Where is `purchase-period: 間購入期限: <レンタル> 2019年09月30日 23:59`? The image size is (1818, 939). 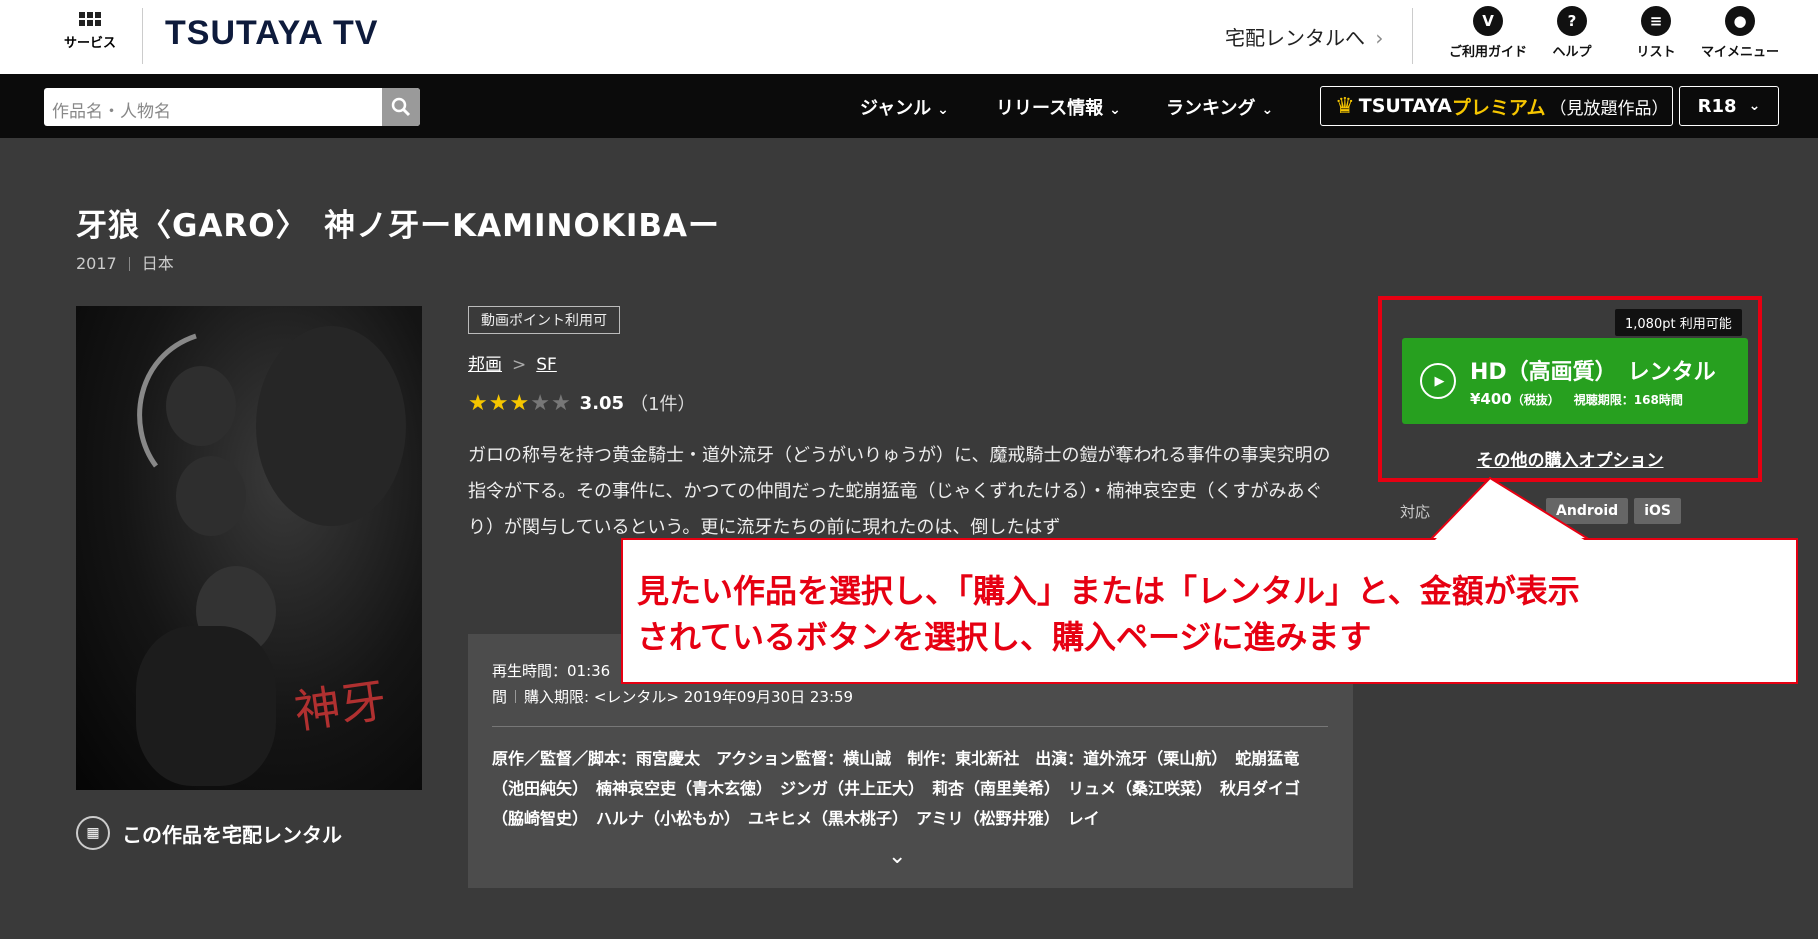 purchase-period: 間購入期限: <レンタル> 2019年09月30日 23:59 is located at coordinates (672, 696).